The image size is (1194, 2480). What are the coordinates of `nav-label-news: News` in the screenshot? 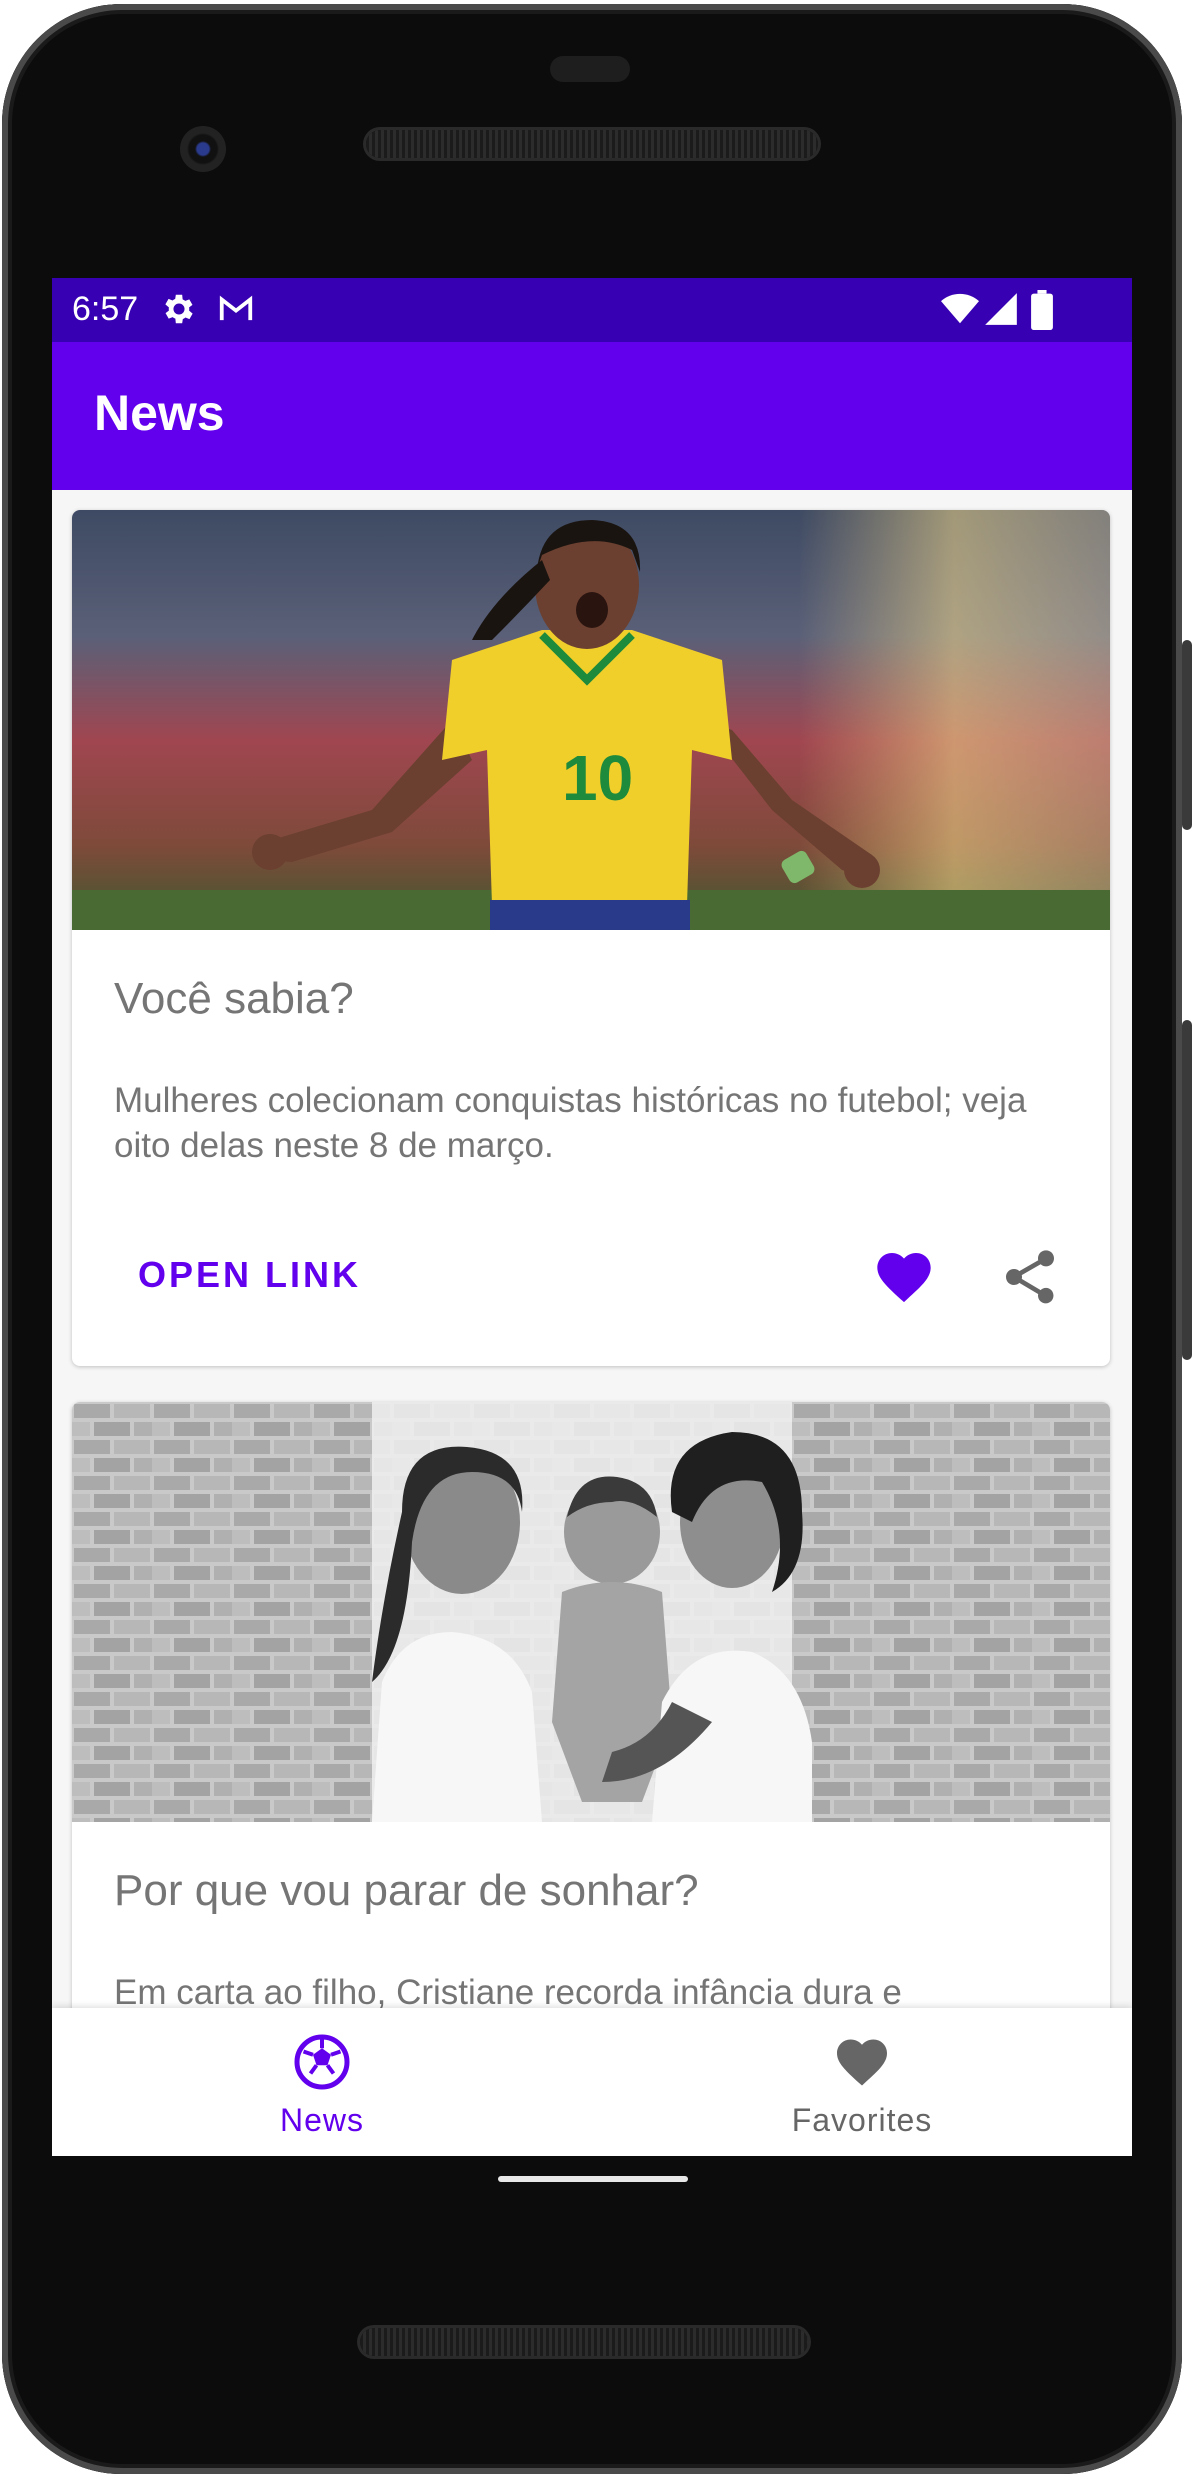 It's located at (321, 2120).